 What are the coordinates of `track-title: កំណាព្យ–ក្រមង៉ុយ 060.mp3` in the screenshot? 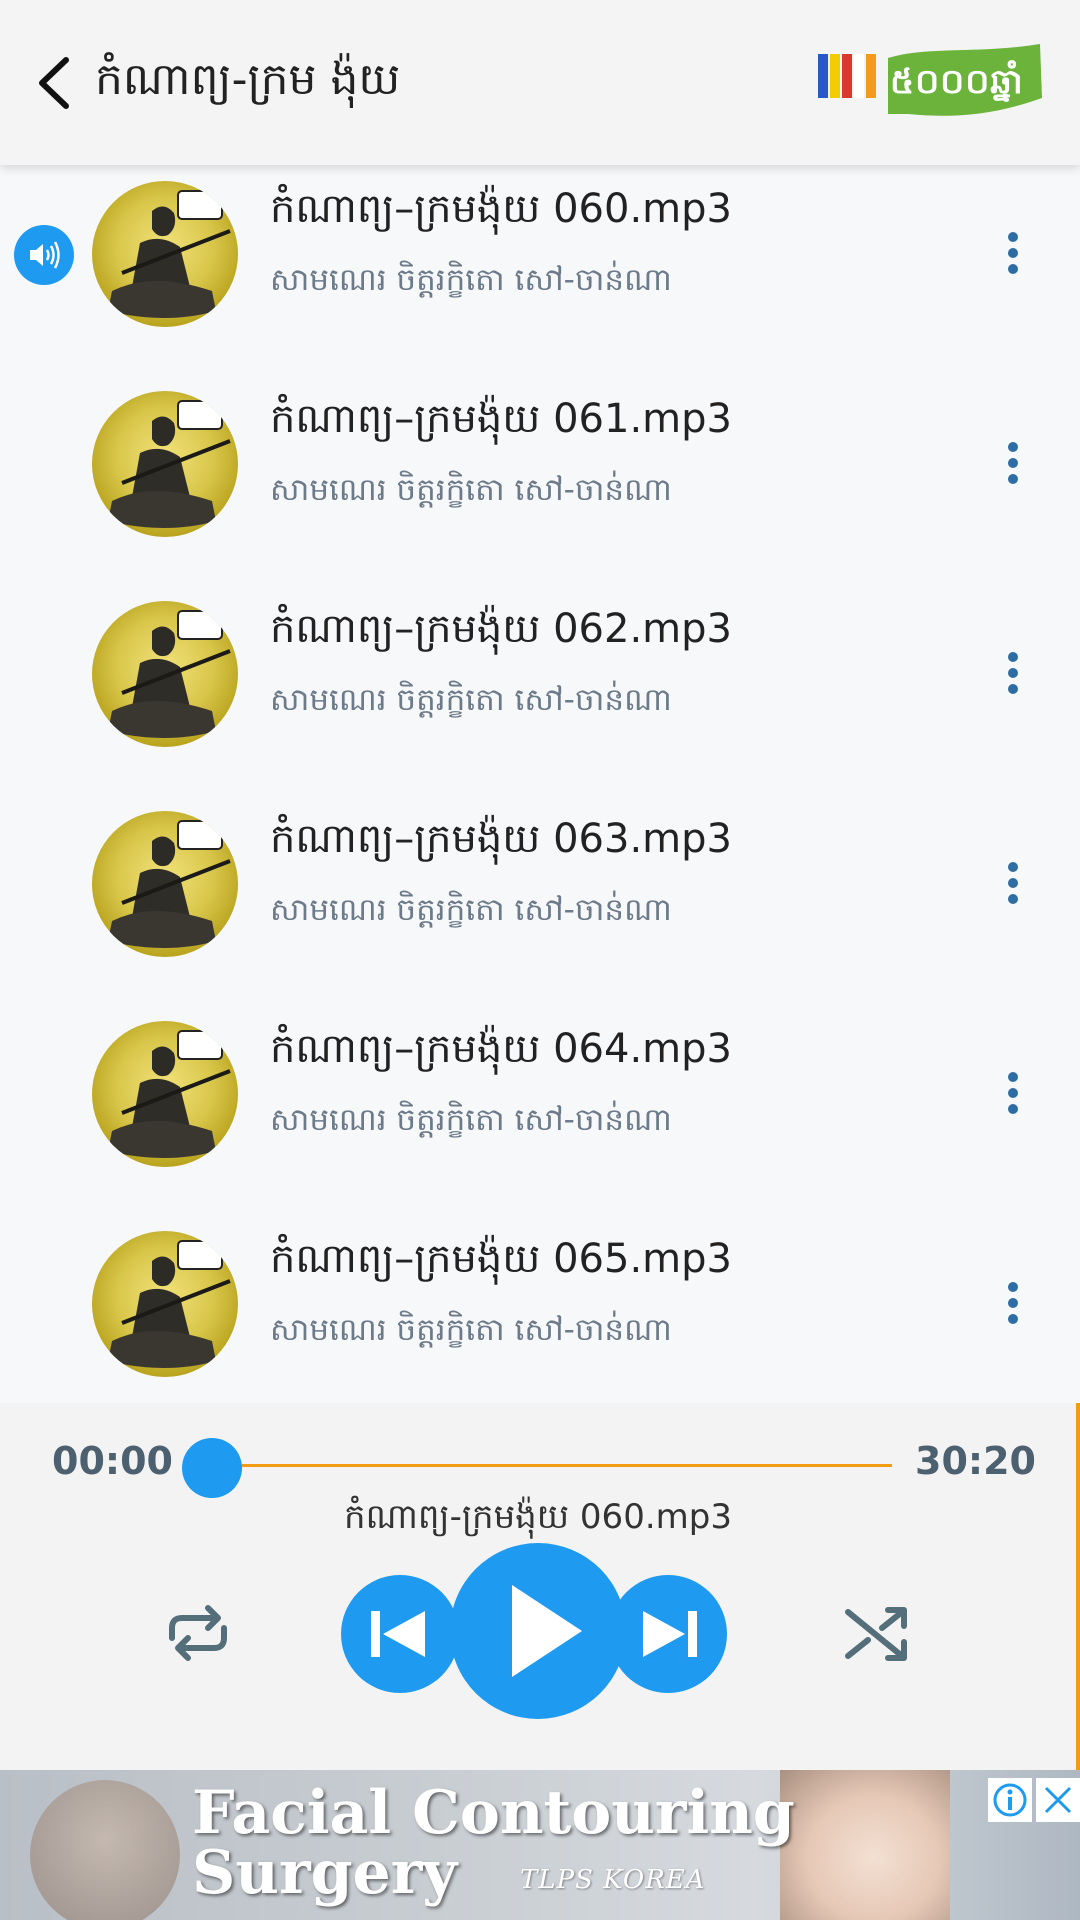 It's located at (501, 209).